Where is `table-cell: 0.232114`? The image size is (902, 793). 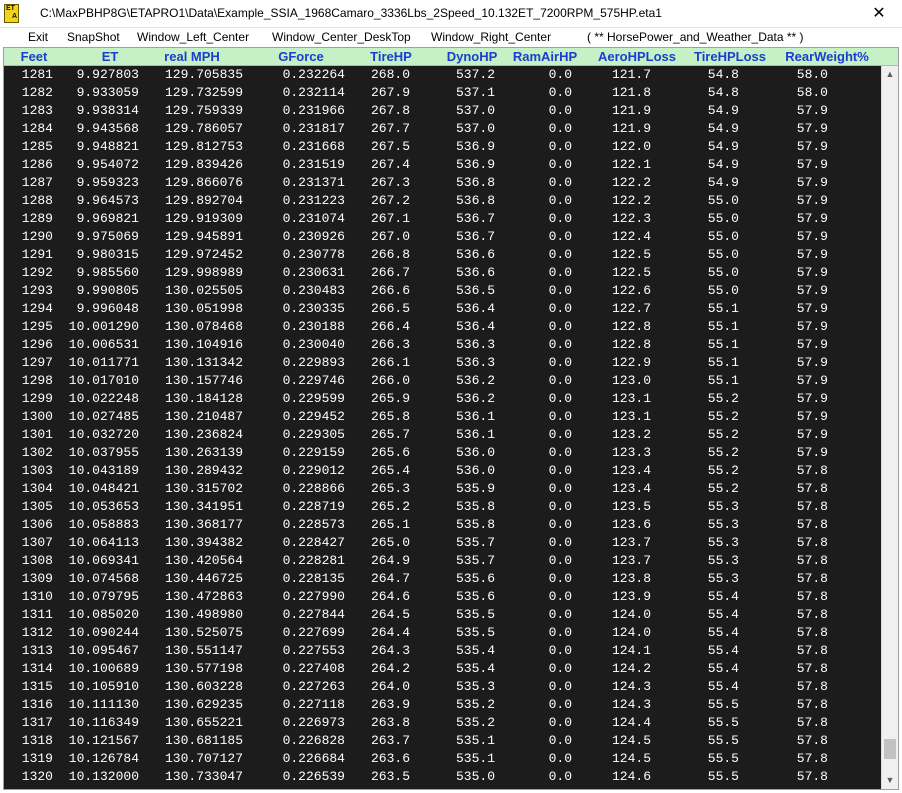 table-cell: 0.232114 is located at coordinates (313, 92).